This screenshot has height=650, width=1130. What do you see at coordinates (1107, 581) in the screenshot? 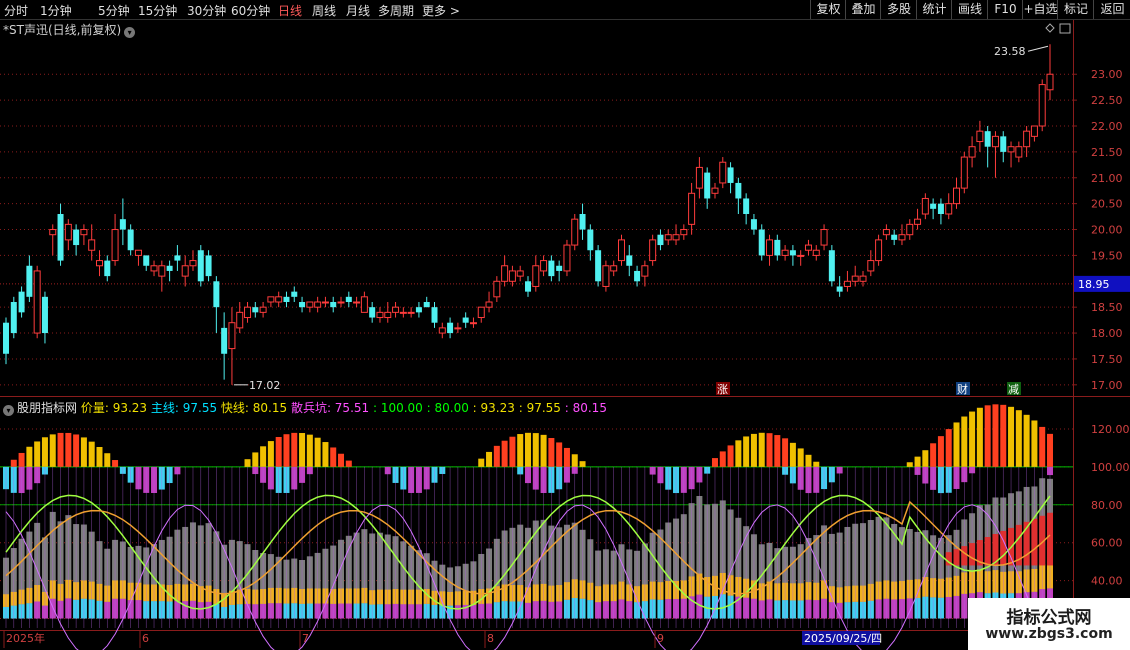
I see `ind-tick-label: 40.00` at bounding box center [1107, 581].